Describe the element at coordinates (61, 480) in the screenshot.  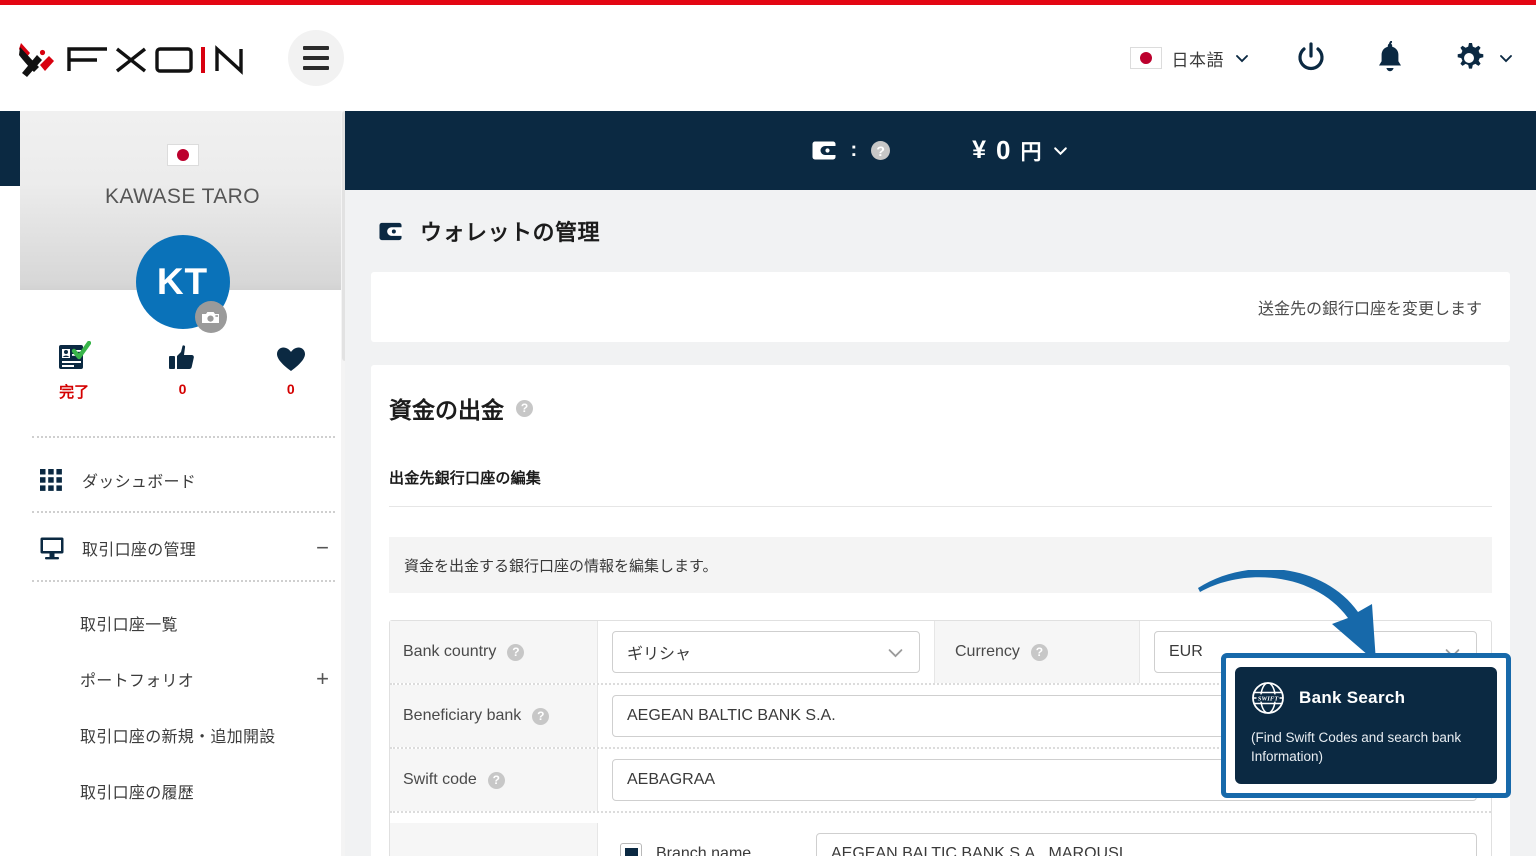
I see `grid-icon` at that location.